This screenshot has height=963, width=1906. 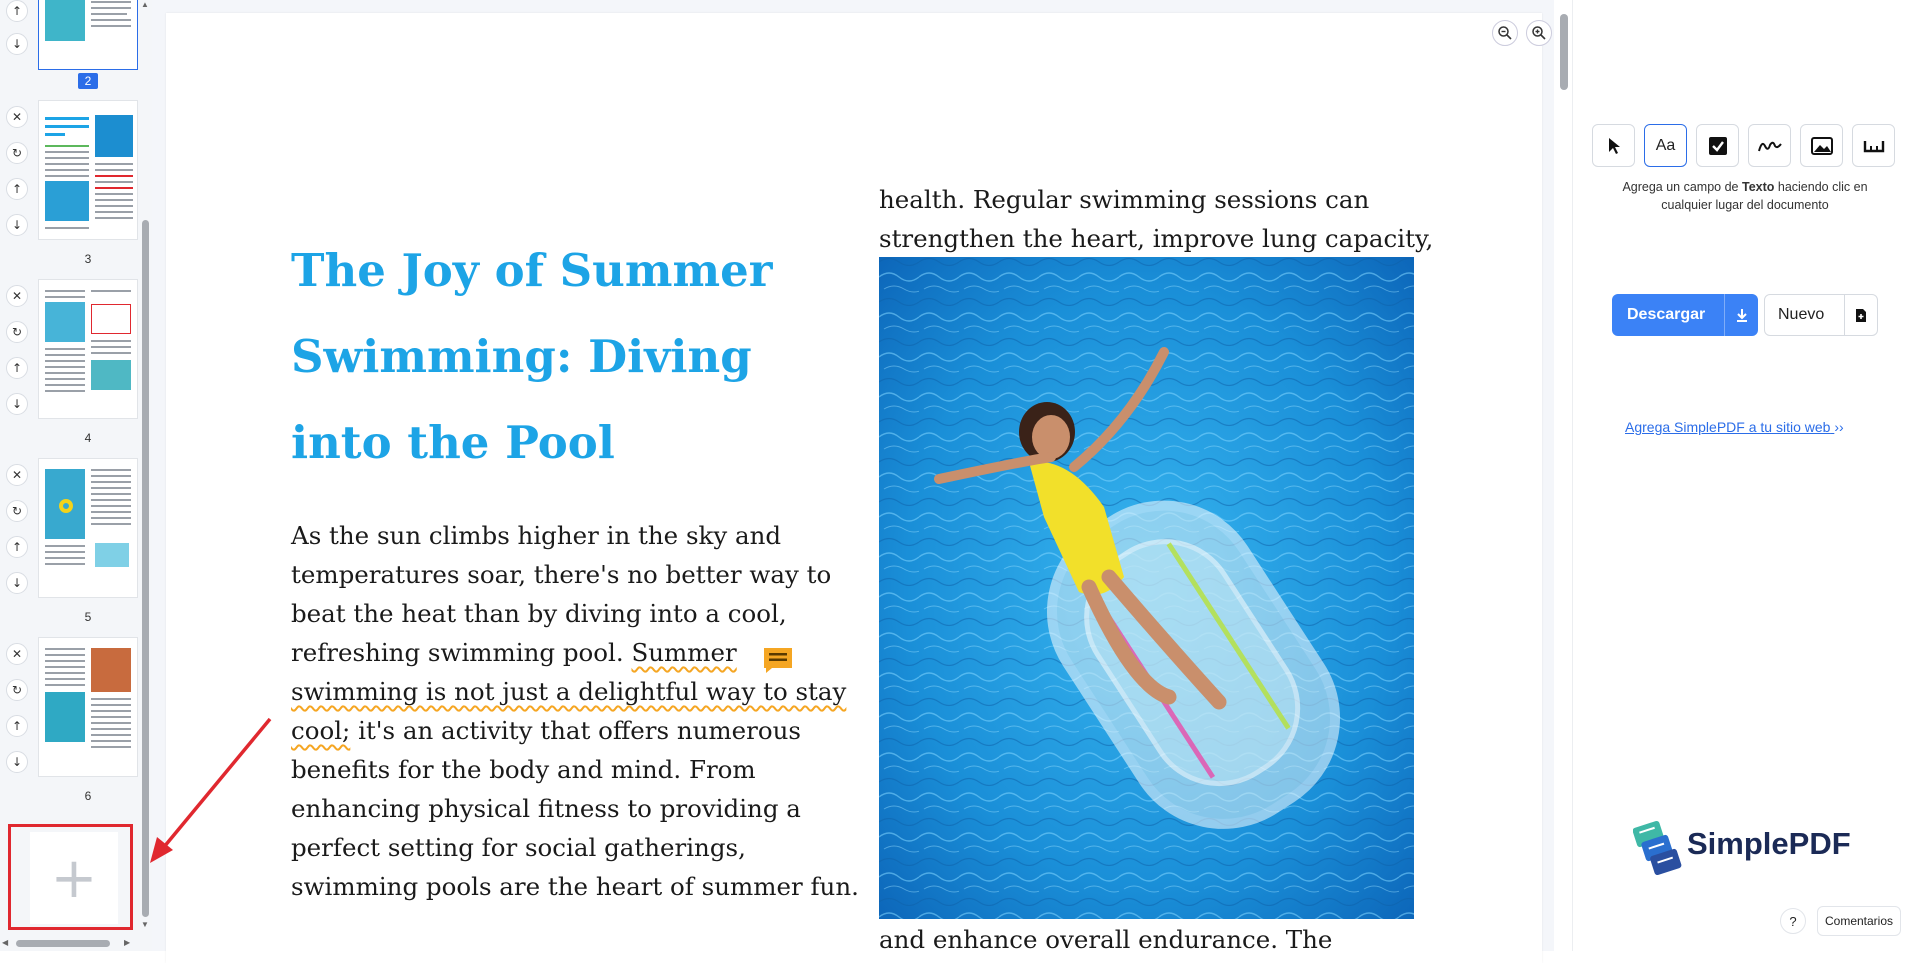 I want to click on feedback-button: Comentarios, so click(x=1859, y=921).